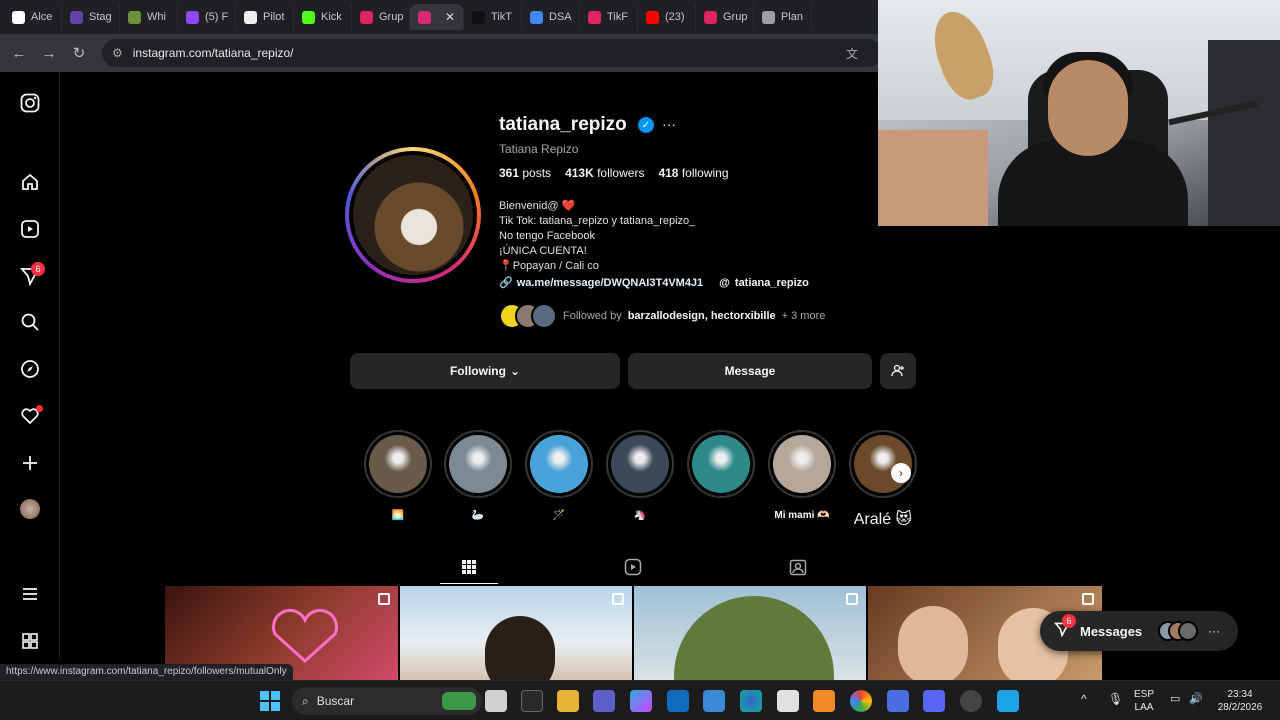 The image size is (1280, 720). Describe the element at coordinates (305, 636) in the screenshot. I see `neon-heart-graphic` at that location.